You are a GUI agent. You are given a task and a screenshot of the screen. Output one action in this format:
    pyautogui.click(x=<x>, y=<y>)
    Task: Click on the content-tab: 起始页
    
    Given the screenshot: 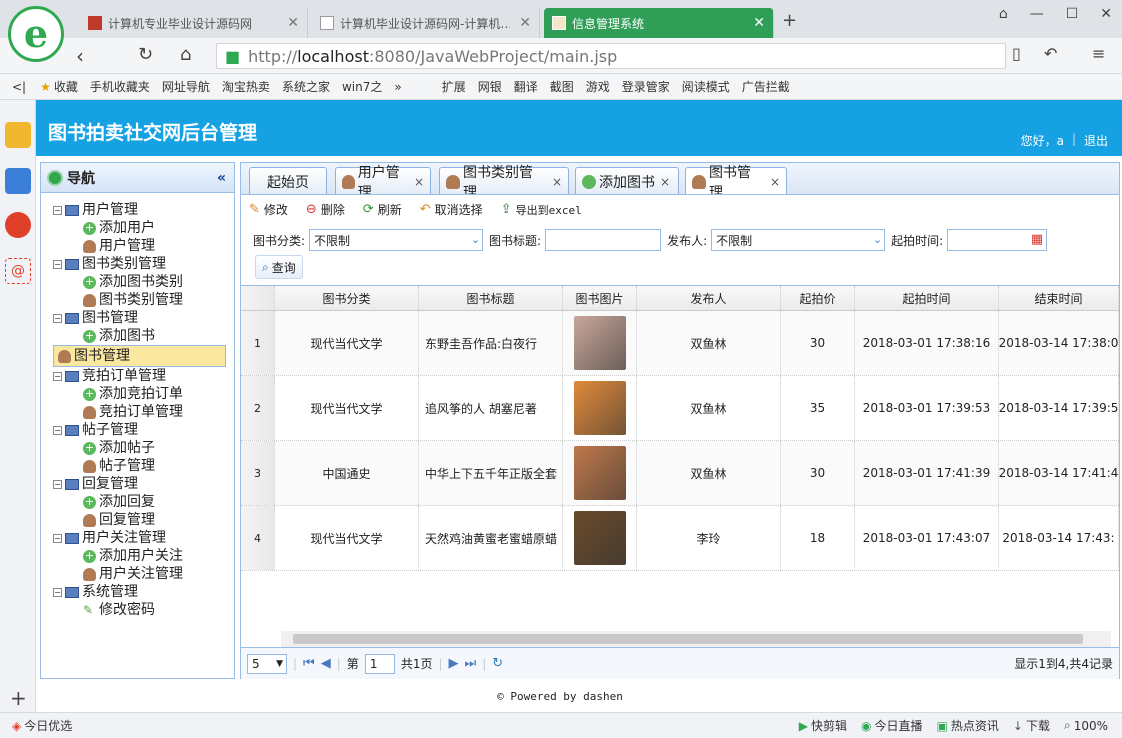 What is the action you would take?
    pyautogui.click(x=288, y=181)
    